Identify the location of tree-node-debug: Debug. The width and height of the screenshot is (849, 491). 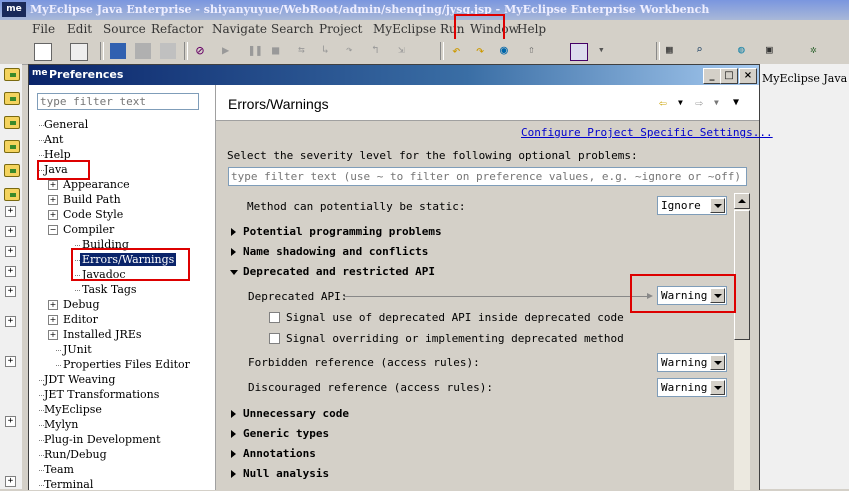
(81, 304).